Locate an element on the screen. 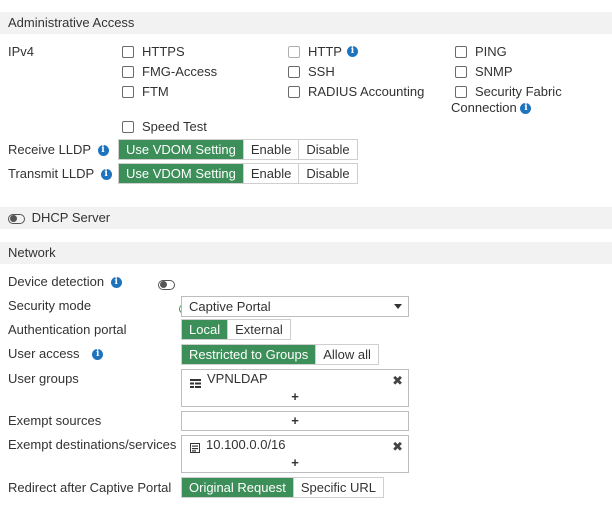 Image resolution: width=612 pixels, height=517 pixels. user-access-segmented: Restricted to Groups Allow all is located at coordinates (280, 354).